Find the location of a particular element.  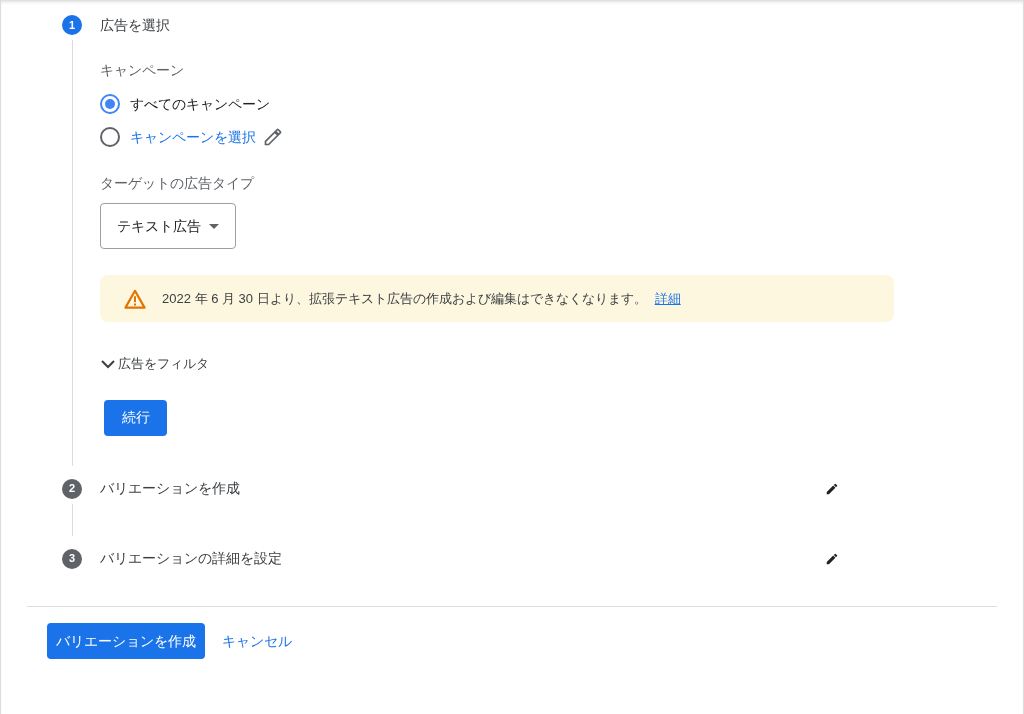

ad-type-dropdown: テキスト広告 is located at coordinates (168, 226).